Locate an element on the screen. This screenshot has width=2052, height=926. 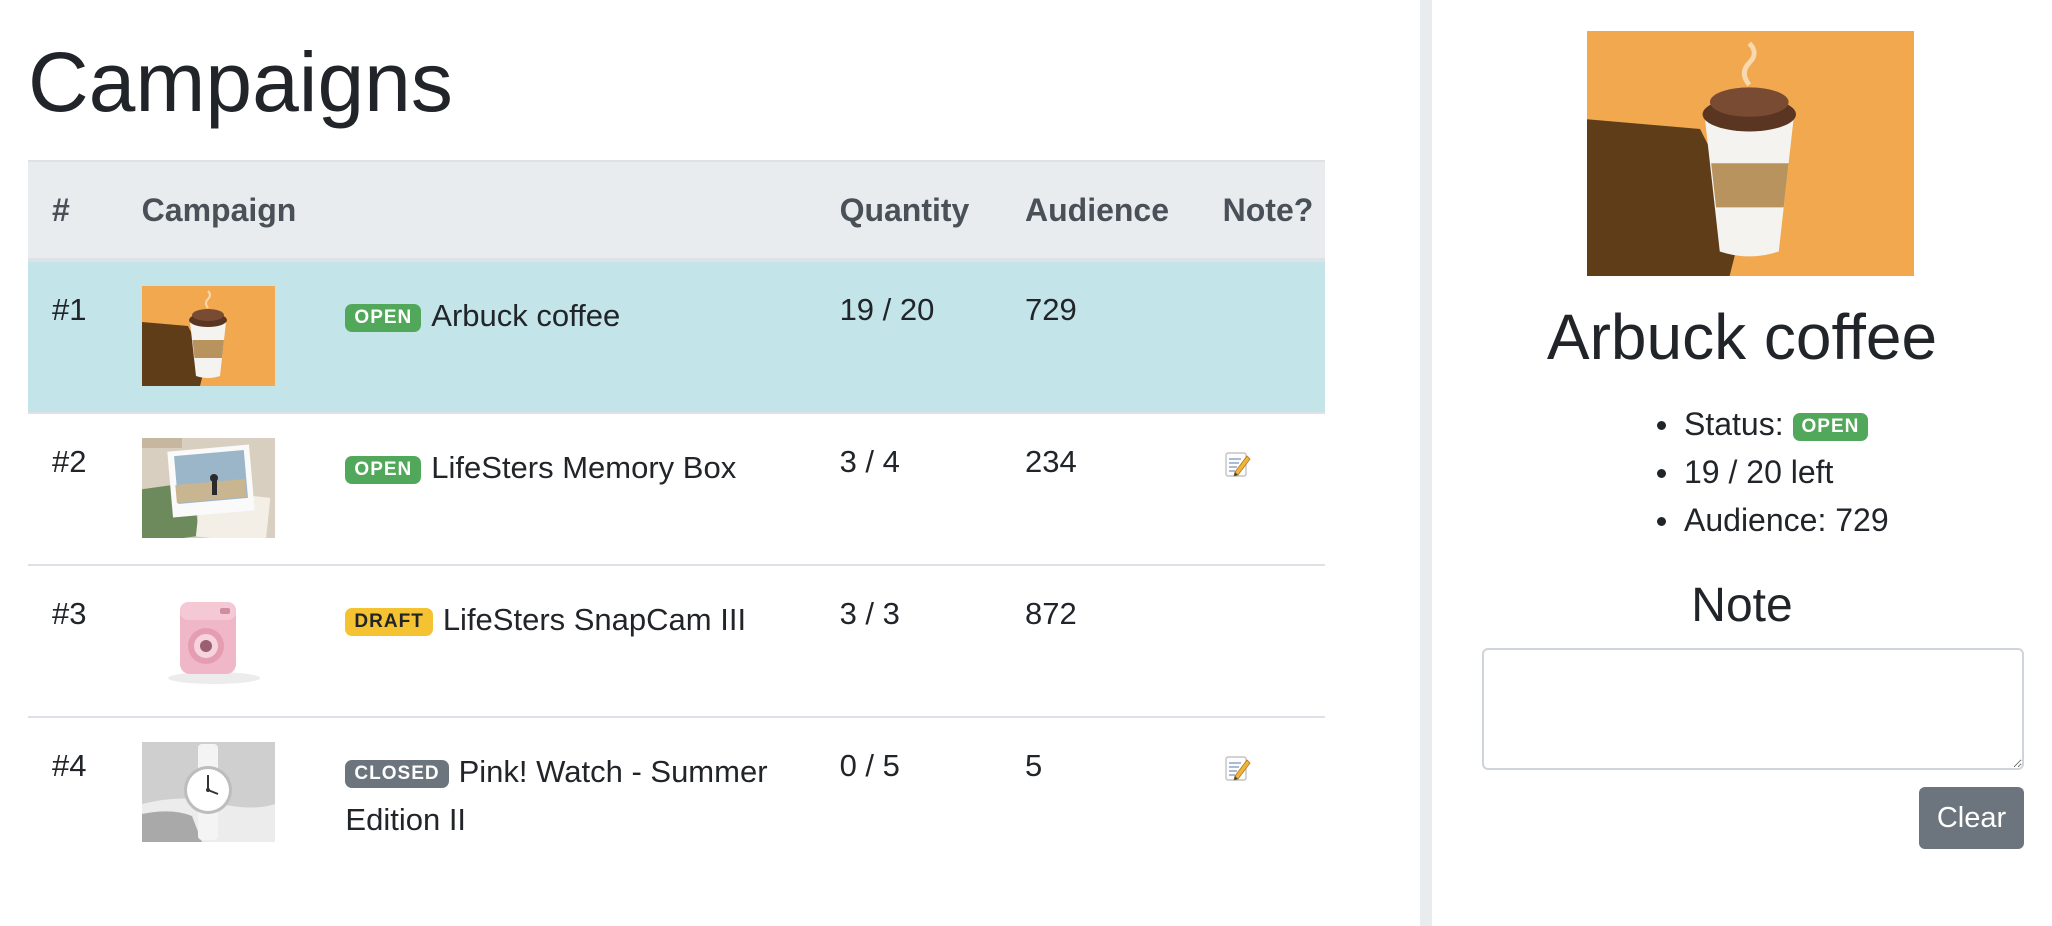
panel-divider is located at coordinates (1426, 463).